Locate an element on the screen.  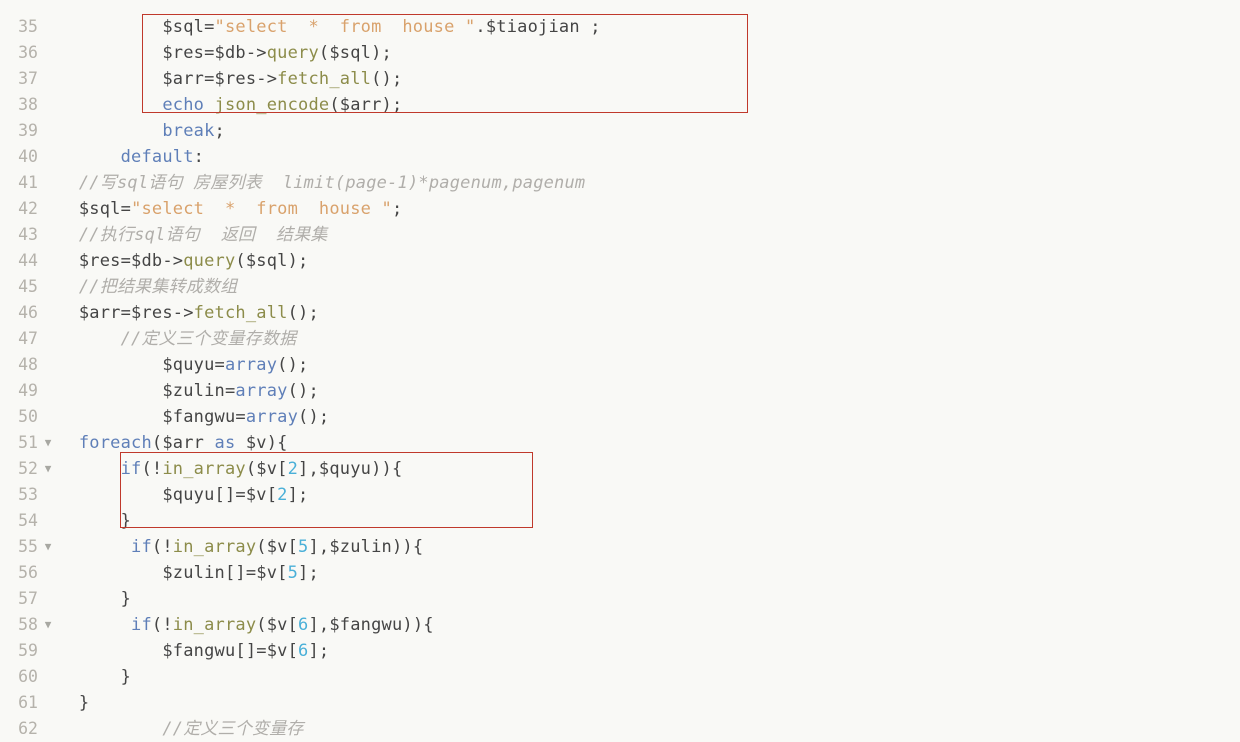
code-line: 52 ▼ if(!in_array($v[2],$quyu)){ is located at coordinates (620, 469).